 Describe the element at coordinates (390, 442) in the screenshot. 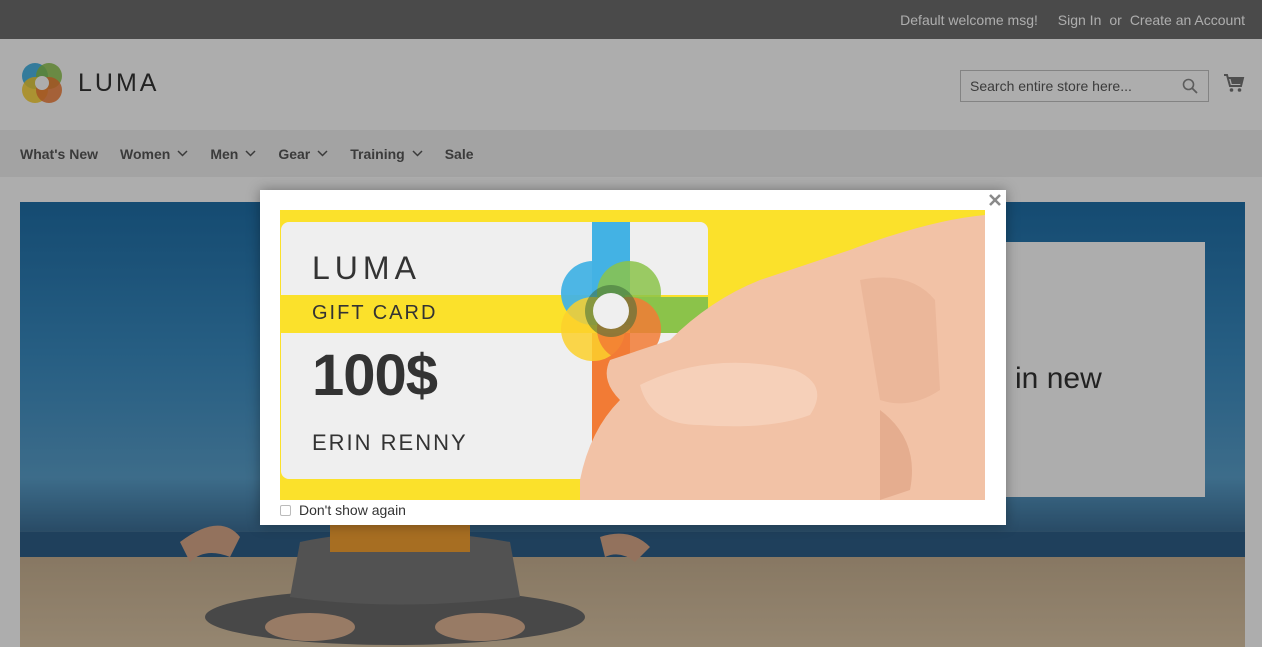

I see `card-holder-name: ERIN RENNY` at that location.